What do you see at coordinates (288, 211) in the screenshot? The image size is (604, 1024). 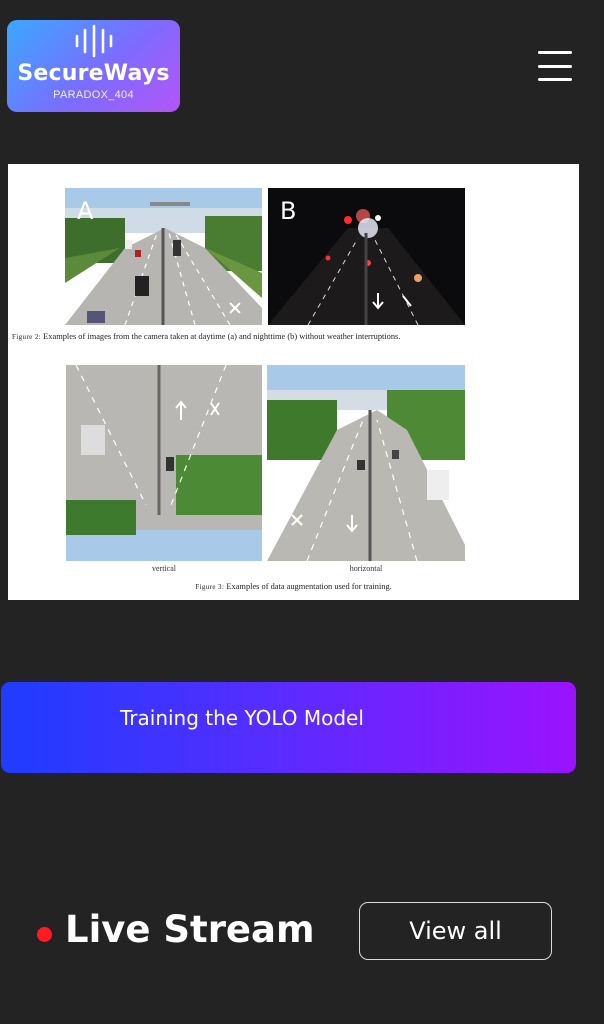 I see `panel-label-b: B` at bounding box center [288, 211].